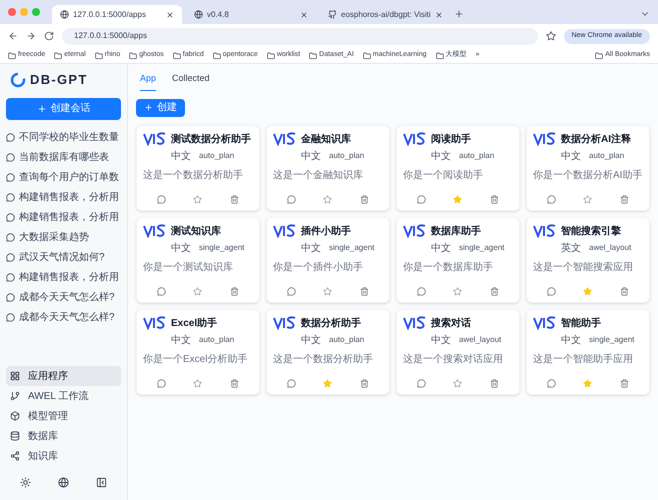  I want to click on mode-tag: awel_layout, so click(480, 340).